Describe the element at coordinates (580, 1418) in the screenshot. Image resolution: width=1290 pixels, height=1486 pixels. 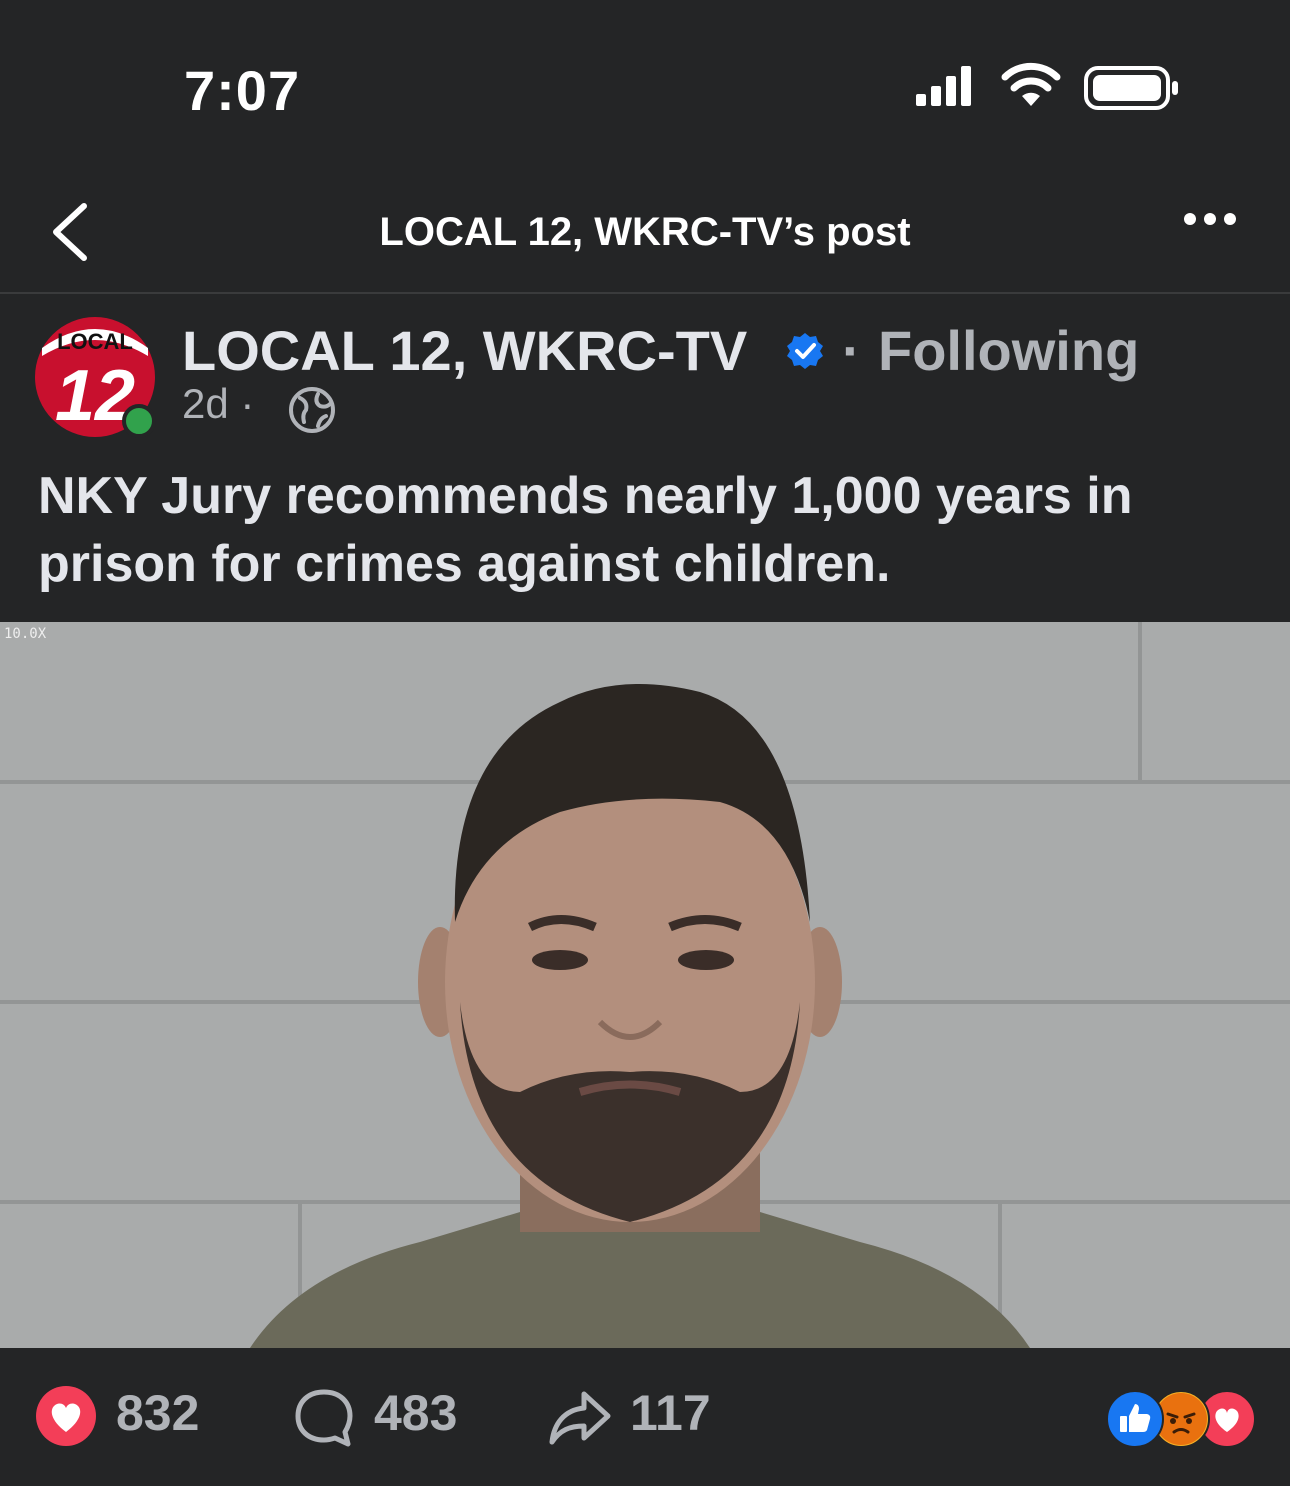
I see `share-icon` at that location.